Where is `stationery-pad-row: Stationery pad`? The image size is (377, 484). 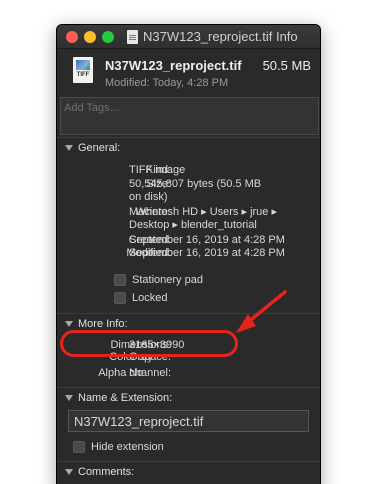 stationery-pad-row: Stationery pad is located at coordinates (158, 280).